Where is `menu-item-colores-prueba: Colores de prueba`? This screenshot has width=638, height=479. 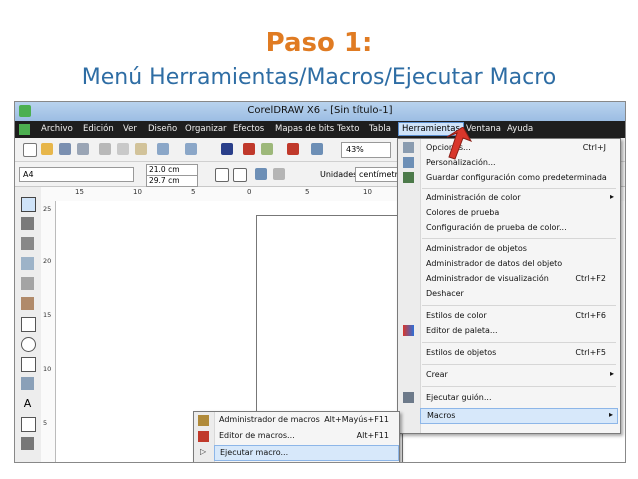 menu-item-colores-prueba: Colores de prueba is located at coordinates (519, 213).